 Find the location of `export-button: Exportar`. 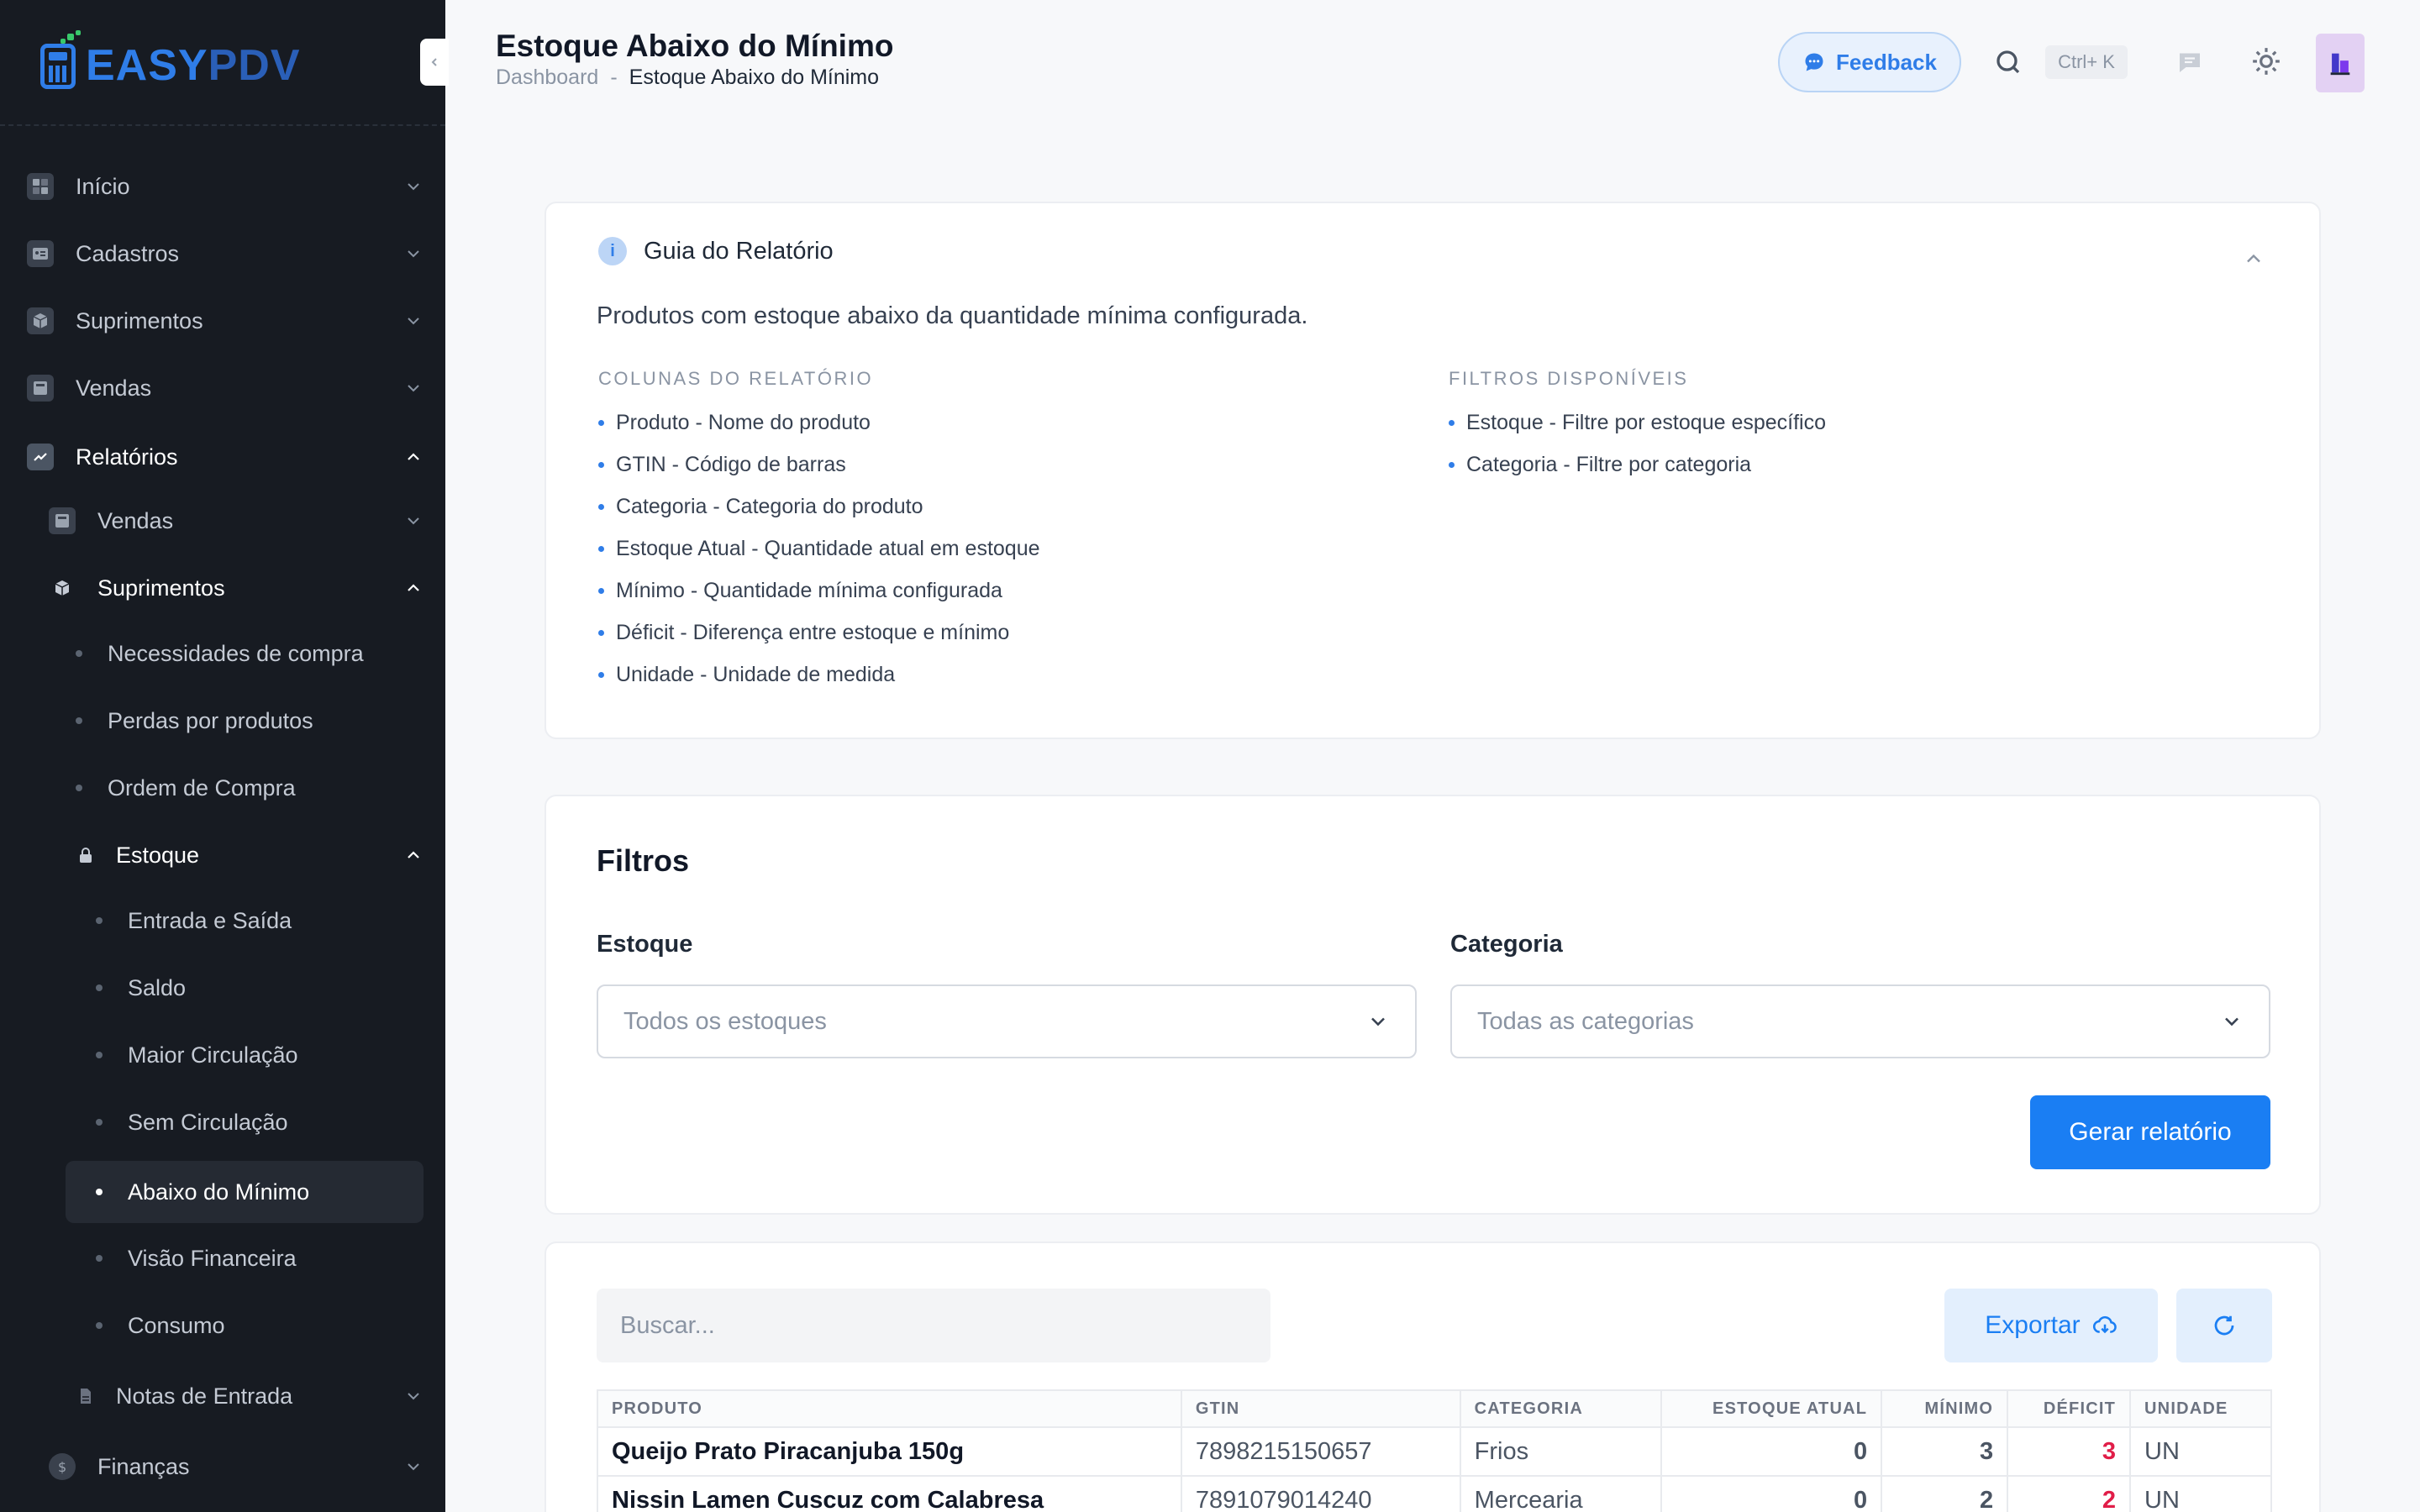

export-button: Exportar is located at coordinates (2051, 1325).